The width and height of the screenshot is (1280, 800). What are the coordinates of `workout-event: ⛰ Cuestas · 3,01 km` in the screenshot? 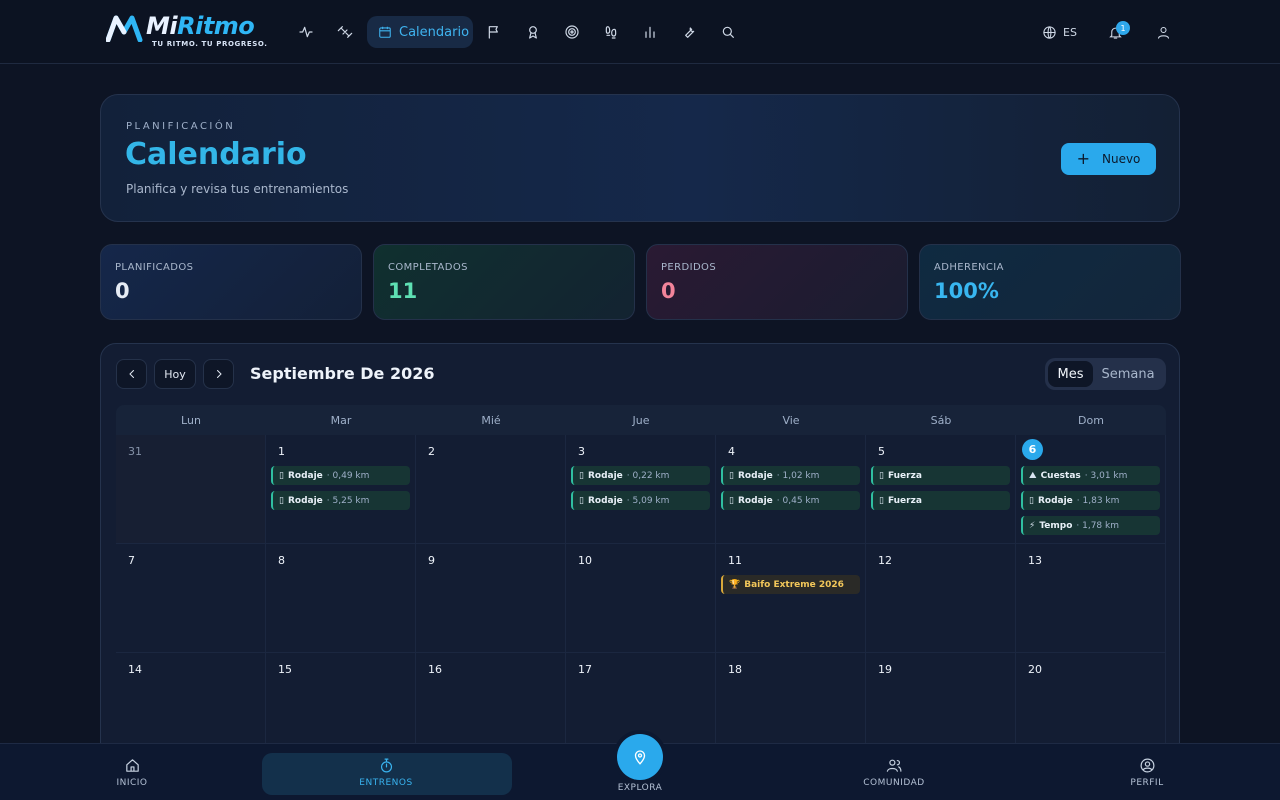 It's located at (1090, 475).